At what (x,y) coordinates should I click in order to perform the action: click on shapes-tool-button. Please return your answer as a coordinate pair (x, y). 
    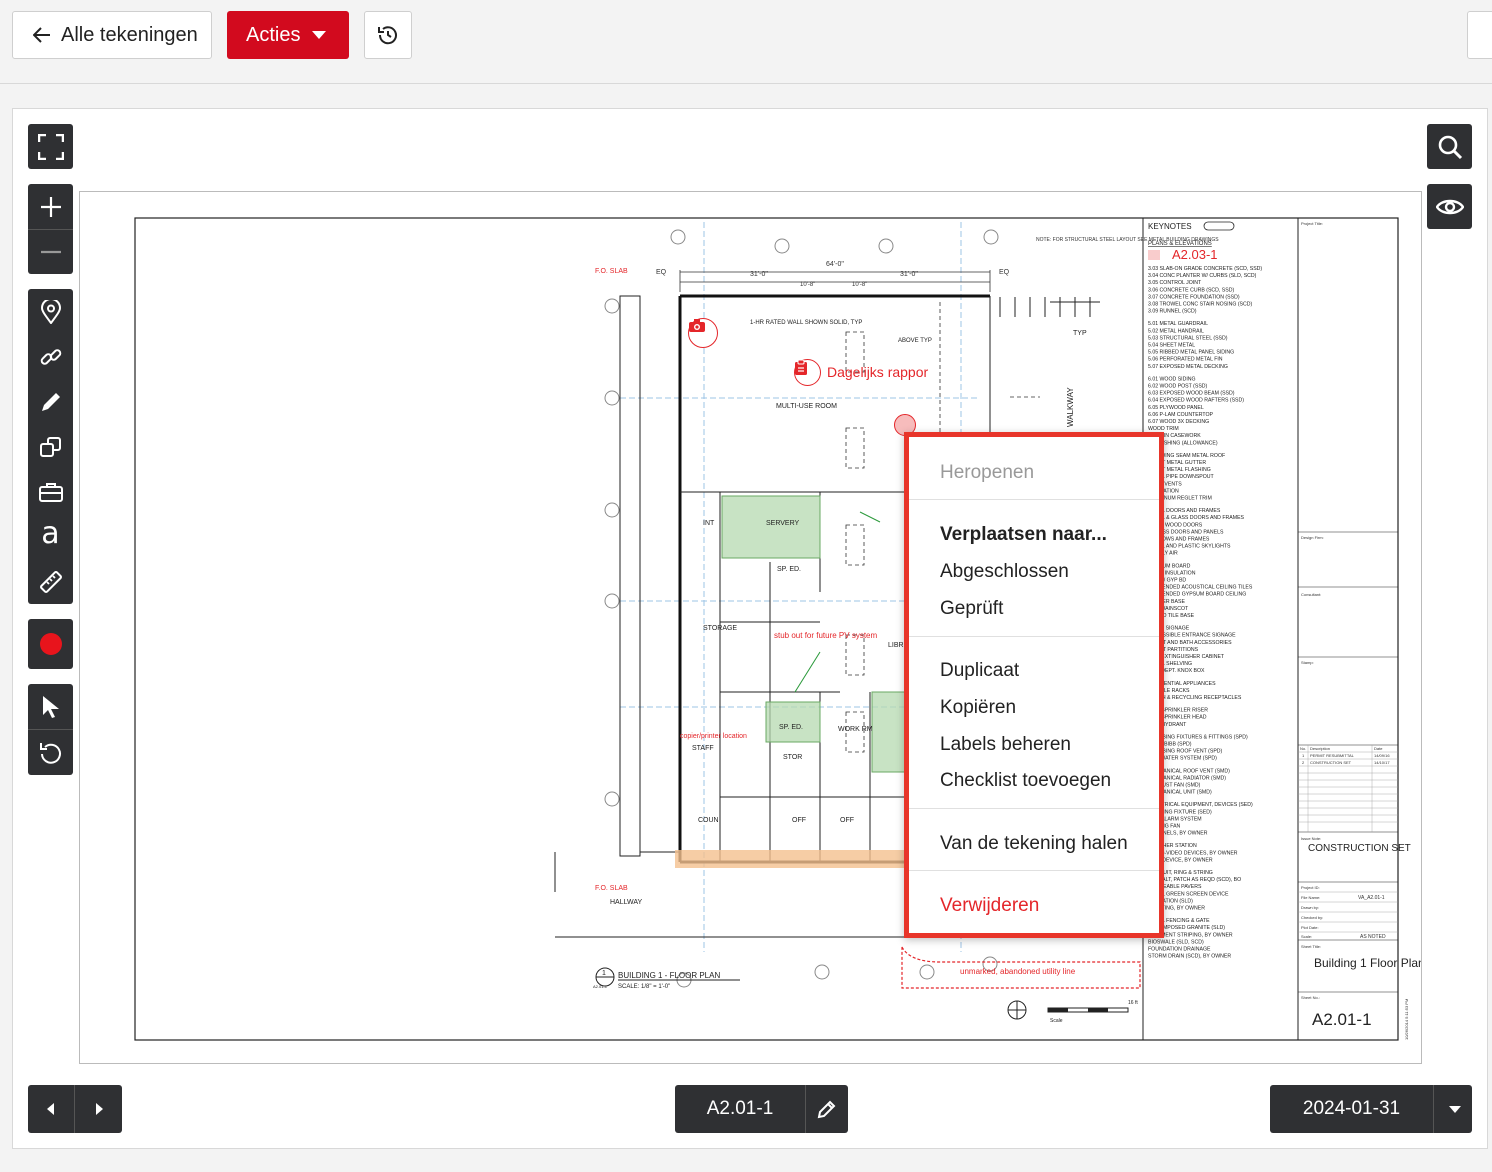
    Looking at the image, I should click on (50, 446).